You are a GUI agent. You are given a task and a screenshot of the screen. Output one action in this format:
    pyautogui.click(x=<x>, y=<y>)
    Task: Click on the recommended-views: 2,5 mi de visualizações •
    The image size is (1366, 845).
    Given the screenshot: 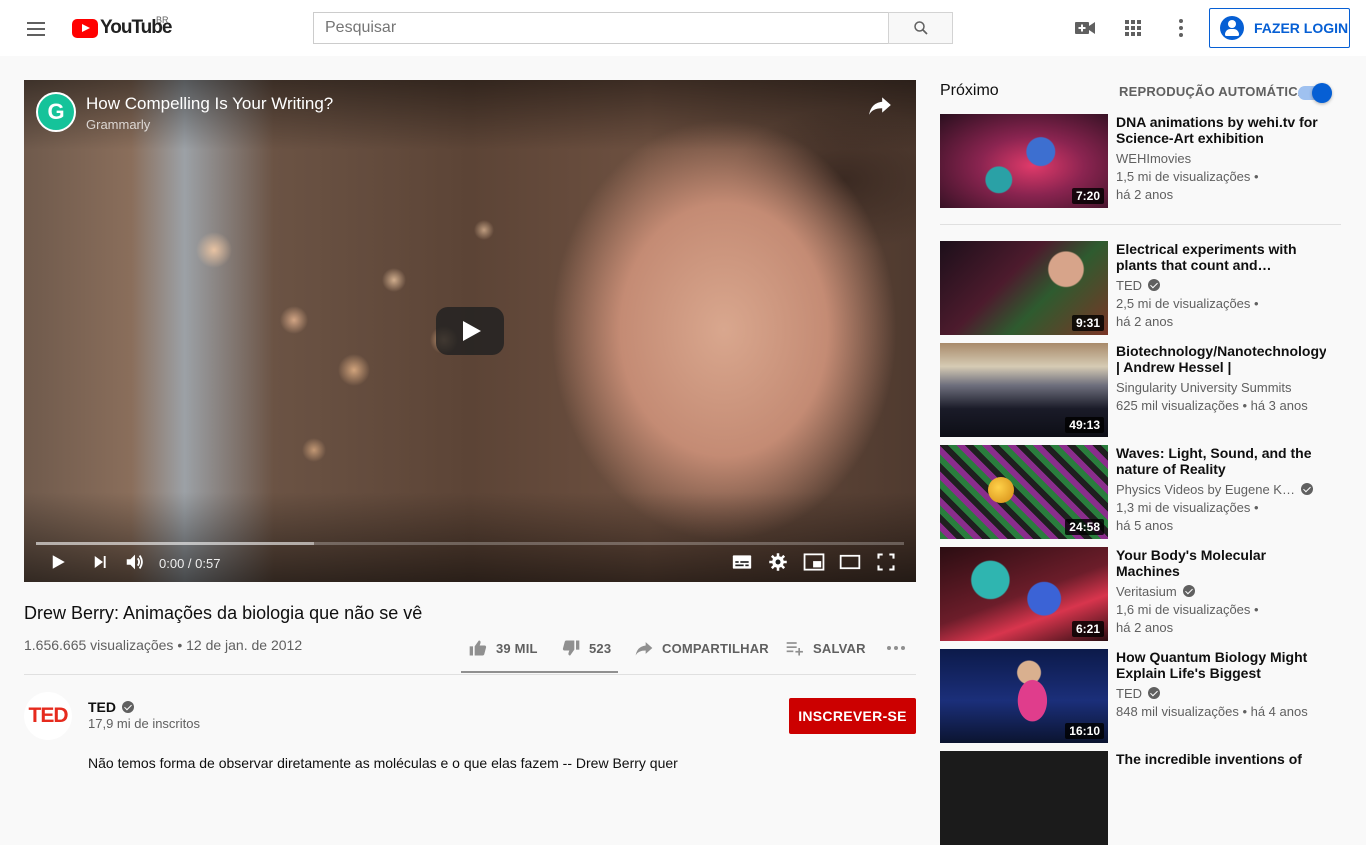 What is the action you would take?
    pyautogui.click(x=1187, y=303)
    